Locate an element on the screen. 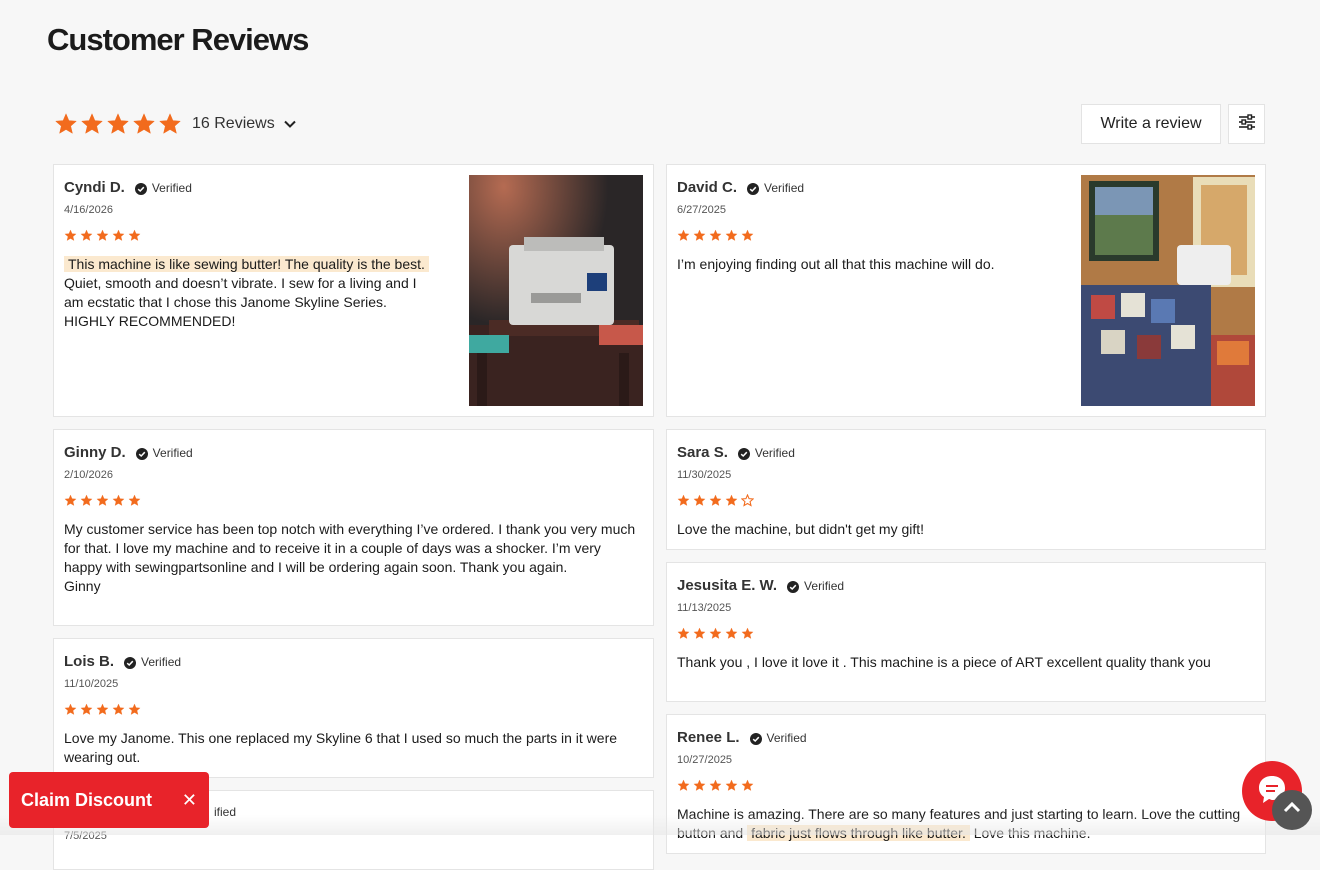 The width and height of the screenshot is (1320, 870). review-date: 6/27/2025 is located at coordinates (701, 210).